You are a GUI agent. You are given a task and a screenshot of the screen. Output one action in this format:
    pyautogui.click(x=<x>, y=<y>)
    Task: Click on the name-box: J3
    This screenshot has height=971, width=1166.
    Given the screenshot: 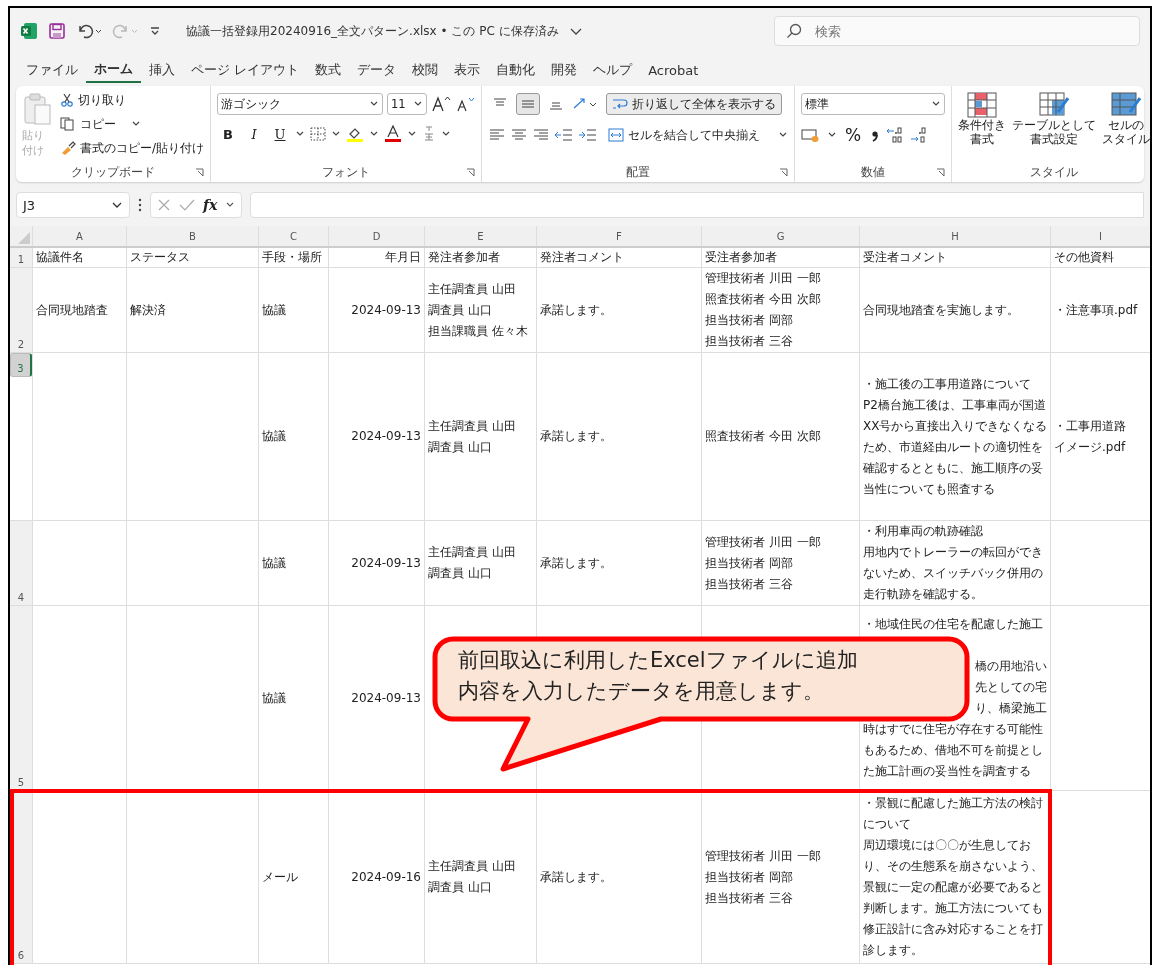 What is the action you would take?
    pyautogui.click(x=73, y=205)
    